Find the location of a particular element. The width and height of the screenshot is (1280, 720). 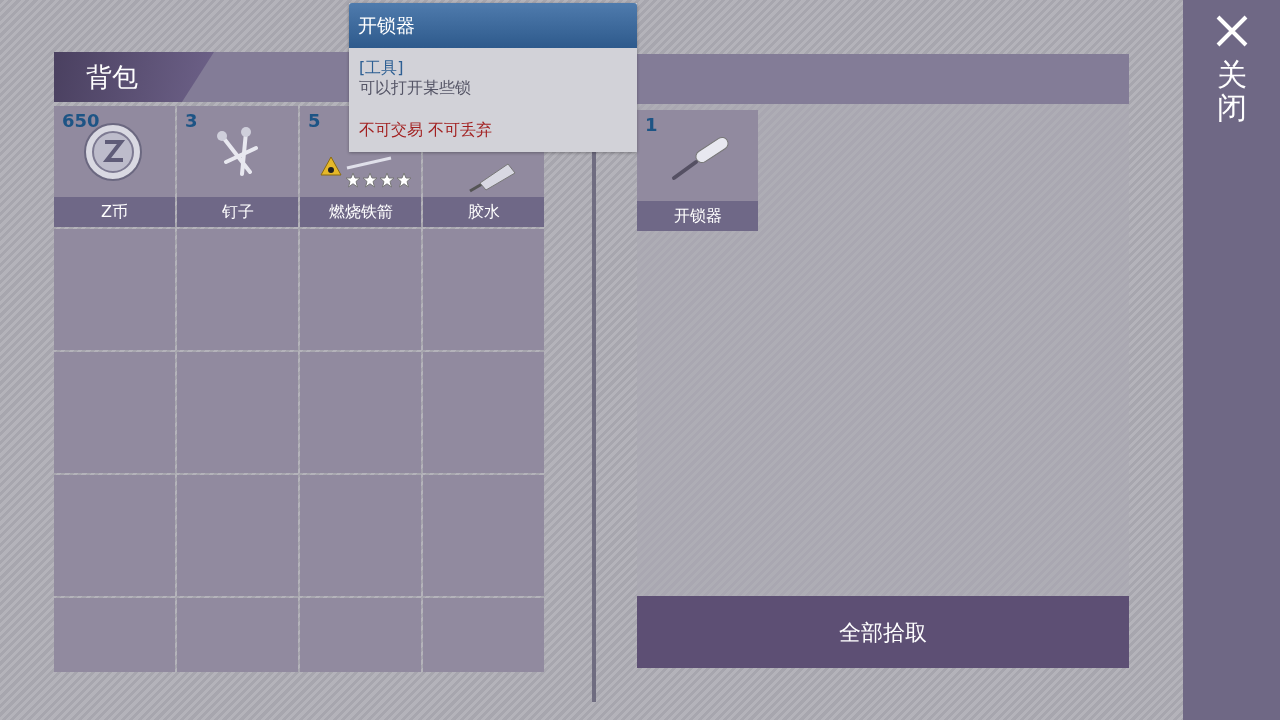

item-name: 胶水 is located at coordinates (483, 212).